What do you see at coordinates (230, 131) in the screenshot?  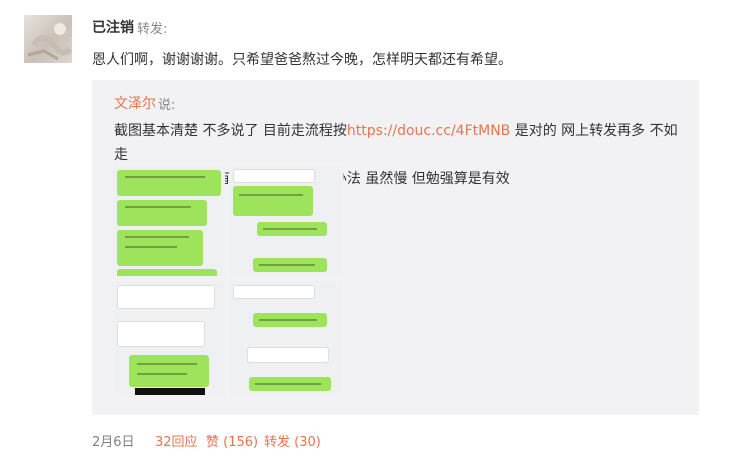 I see `quoted-text-prefix: 截图基本清楚 不多说了 目前走流程按` at bounding box center [230, 131].